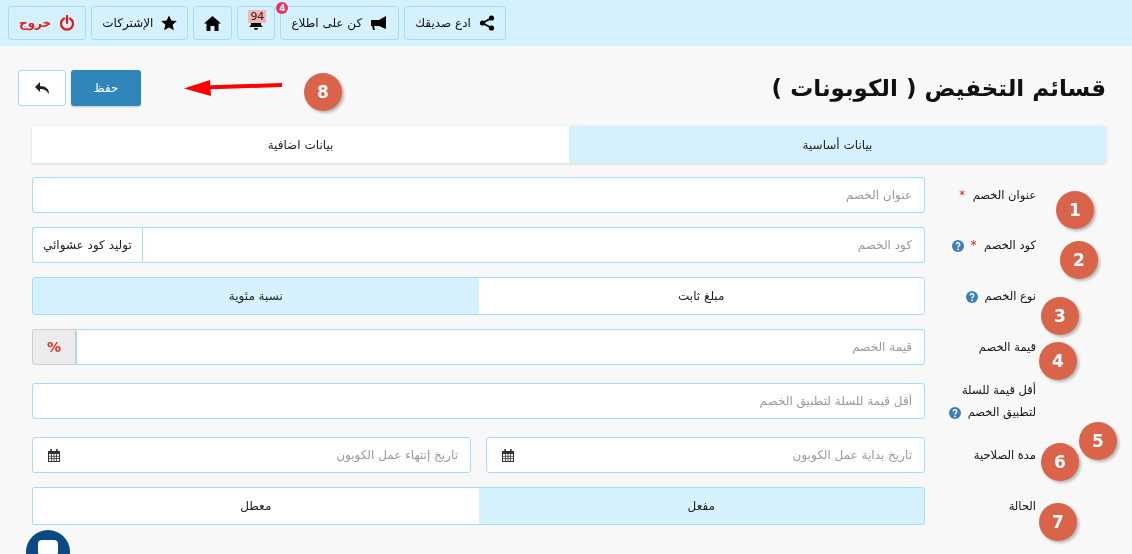 This screenshot has width=1132, height=554. What do you see at coordinates (938, 88) in the screenshot?
I see `page-title: قسائم التخفيض ( الكوبونات )` at bounding box center [938, 88].